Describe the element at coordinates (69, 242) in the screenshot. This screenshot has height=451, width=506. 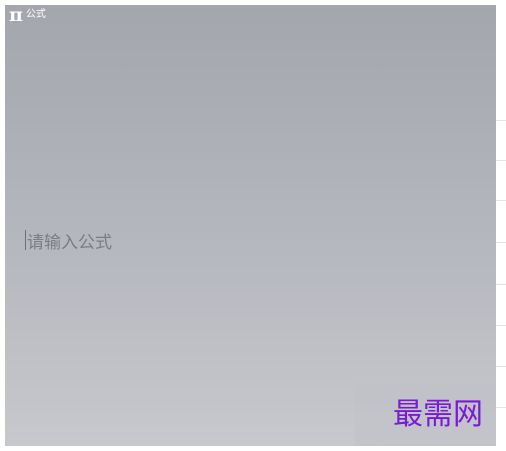
I see `formula-input-placeholder: 请输入公式` at that location.